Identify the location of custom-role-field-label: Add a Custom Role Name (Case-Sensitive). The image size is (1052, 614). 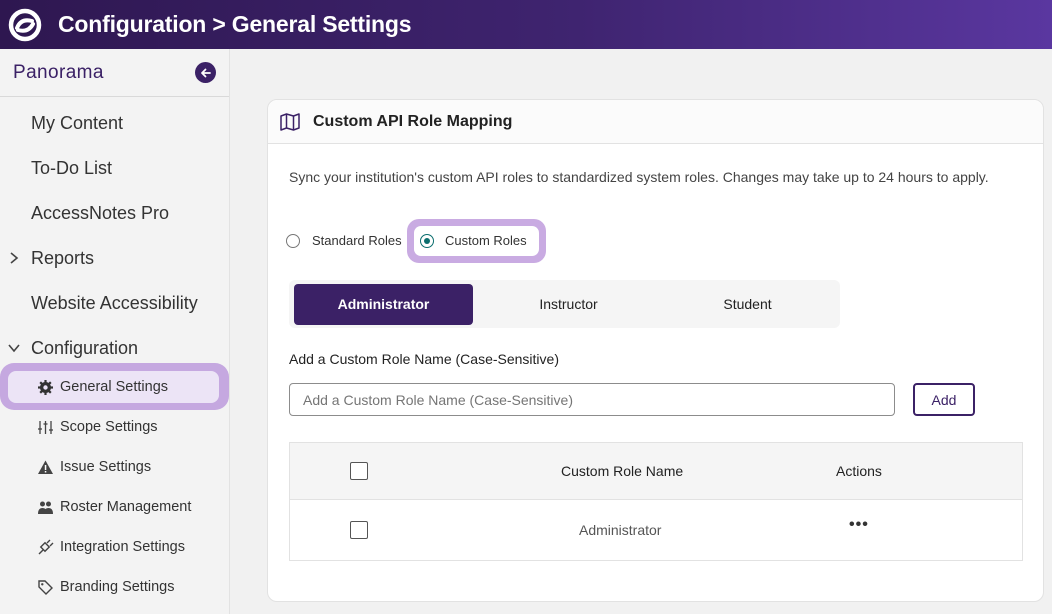
(424, 359).